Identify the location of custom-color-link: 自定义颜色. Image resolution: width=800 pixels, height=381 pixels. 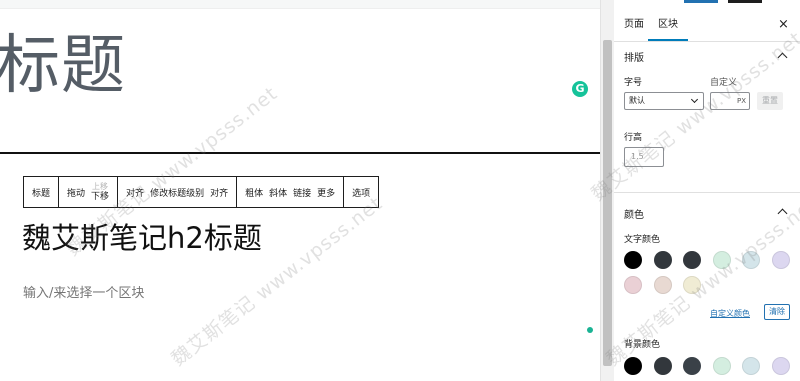
(730, 313).